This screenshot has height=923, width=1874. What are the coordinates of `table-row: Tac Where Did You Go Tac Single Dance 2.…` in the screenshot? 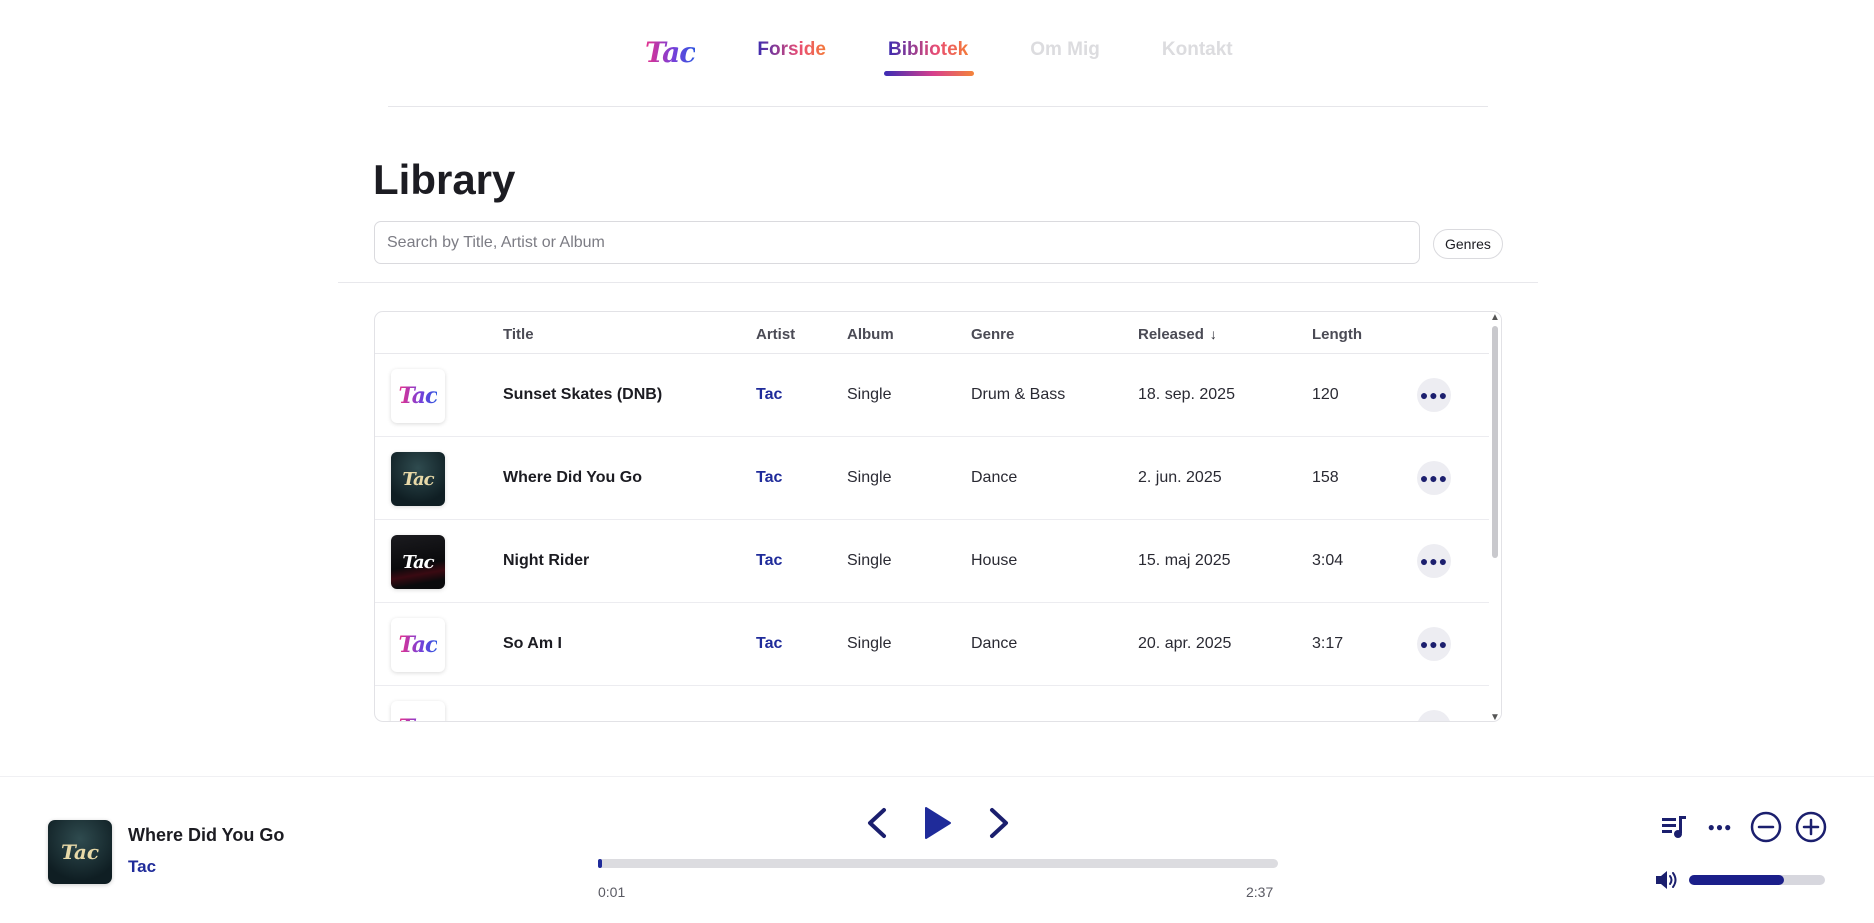 It's located at (933, 478).